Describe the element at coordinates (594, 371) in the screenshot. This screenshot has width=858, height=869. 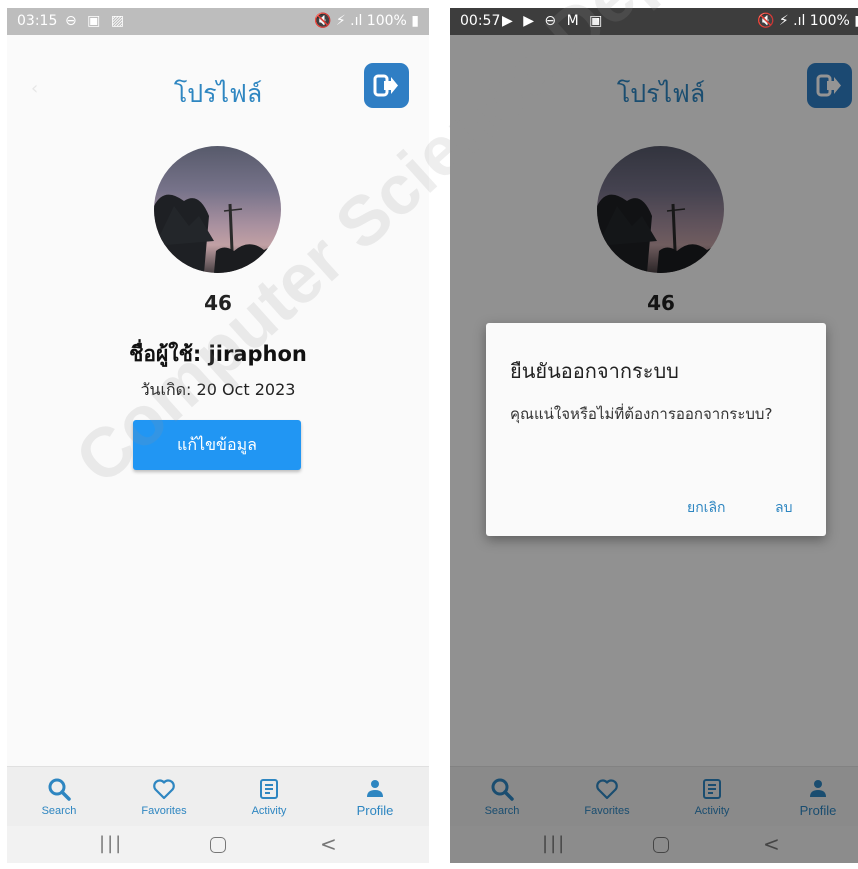
I see `dialog-title: ยืนยันออกจากระบบ` at that location.